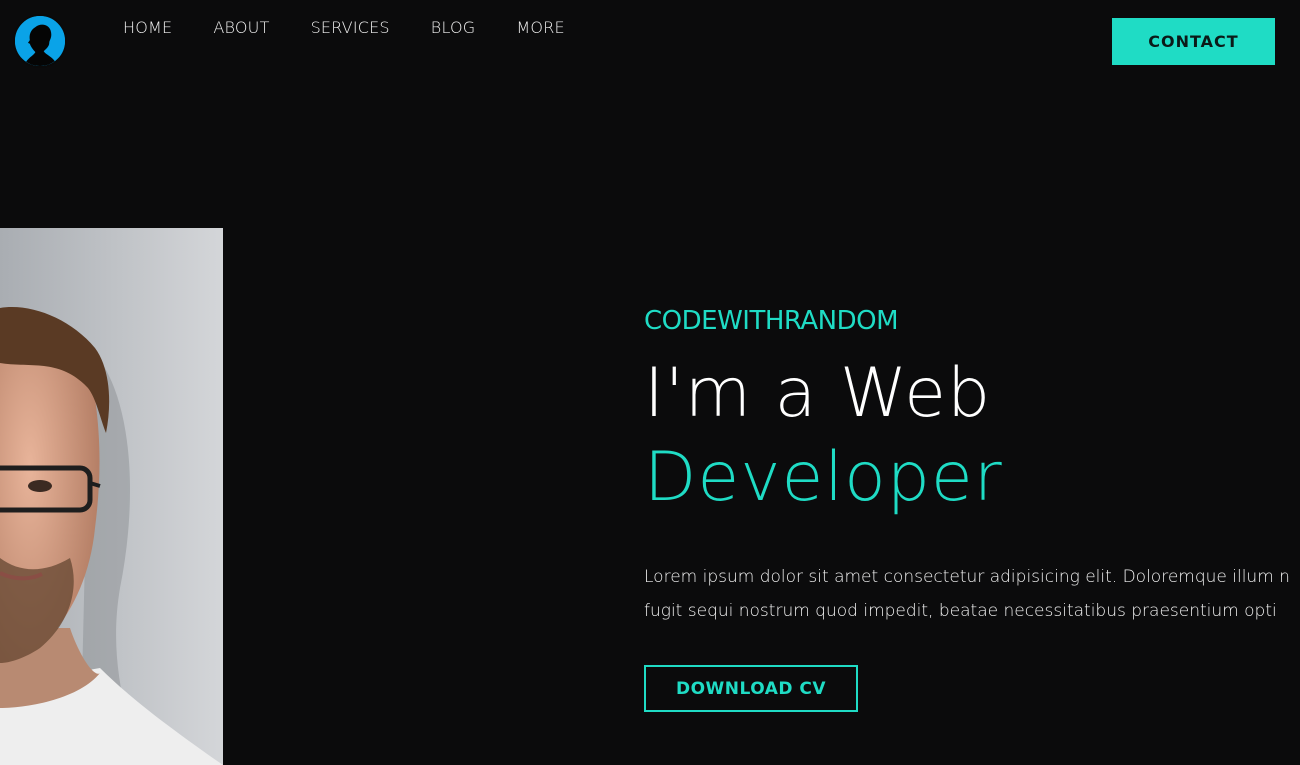 The image size is (1300, 765). I want to click on headline-line-2: Developer, so click(823, 477).